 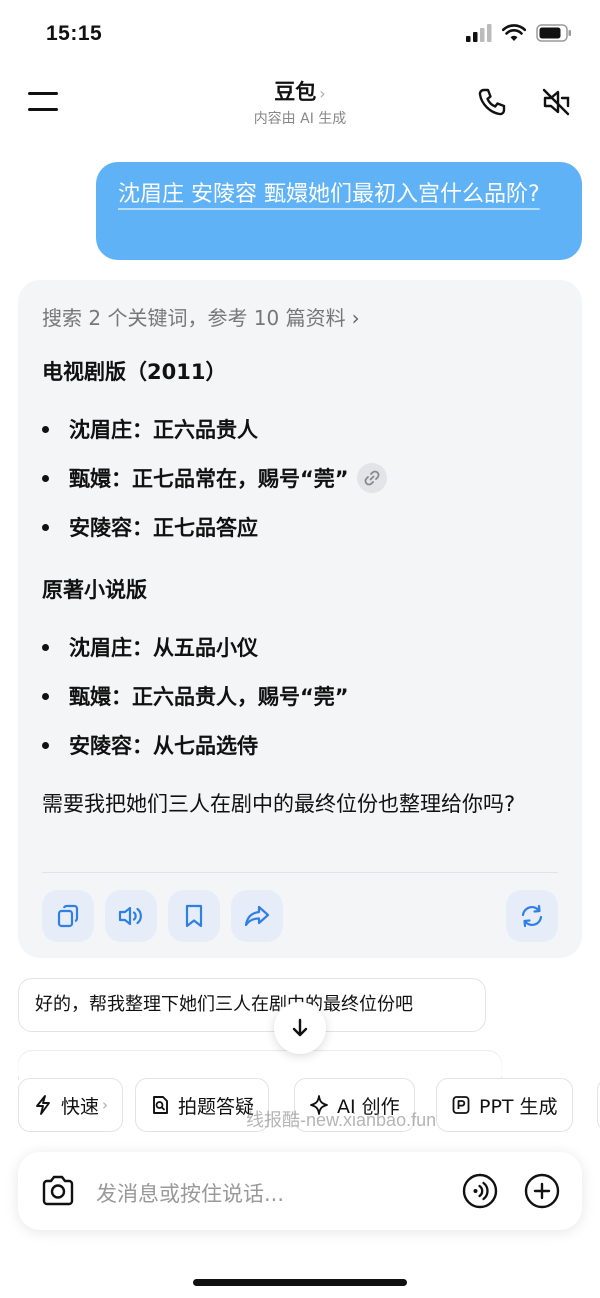 I want to click on list-item: 安陵容：从七品选侍, so click(x=150, y=745).